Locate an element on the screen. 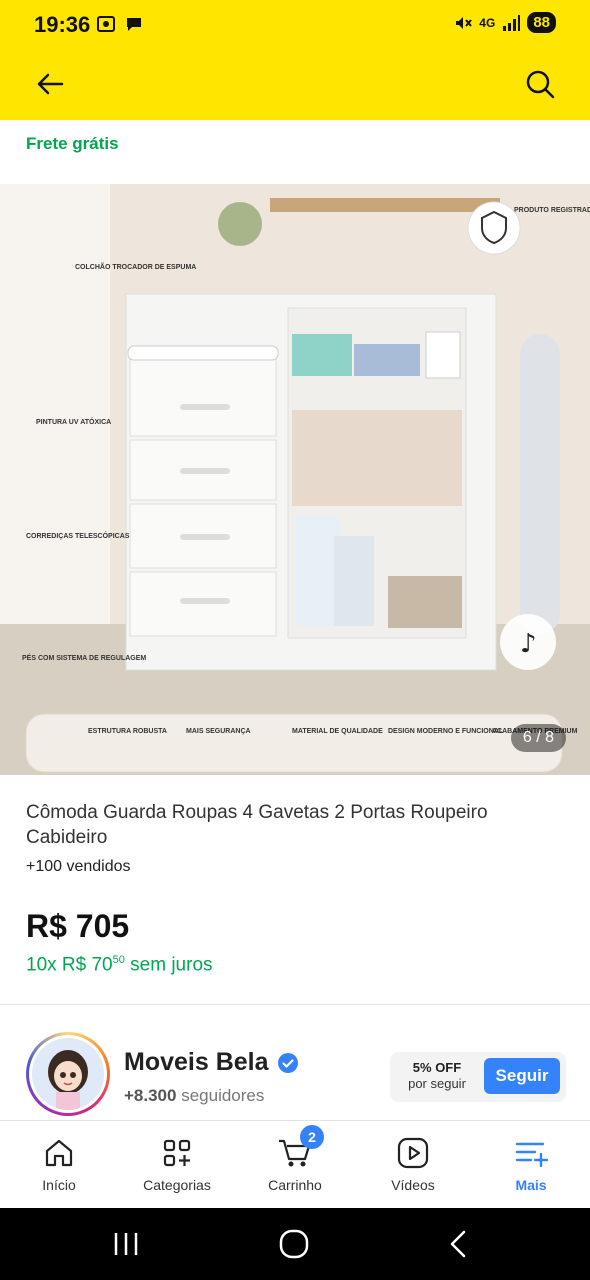  label-registered: PRODUTO REGISTRADO® is located at coordinates (552, 210).